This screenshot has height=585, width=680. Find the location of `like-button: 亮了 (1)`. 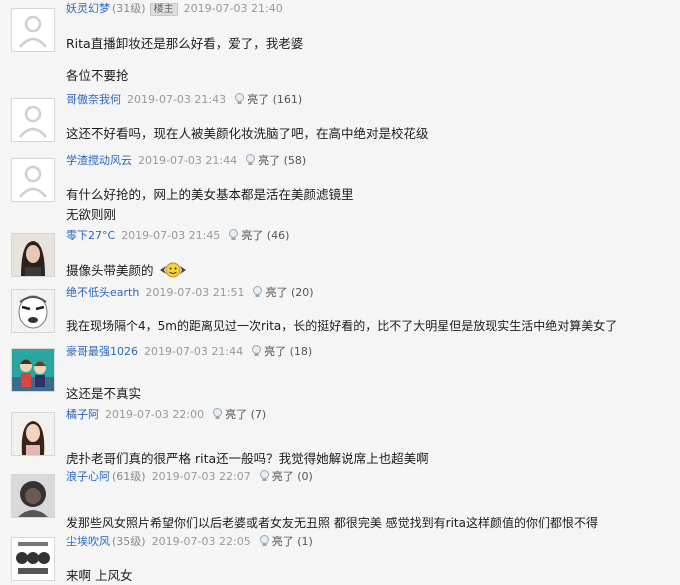

like-button: 亮了 (1) is located at coordinates (286, 541).